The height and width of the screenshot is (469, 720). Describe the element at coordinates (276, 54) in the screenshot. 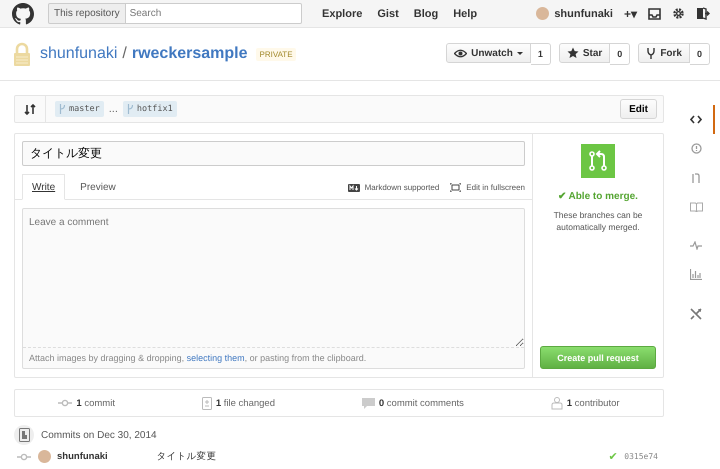

I see `private-badge: PRIVATE` at that location.